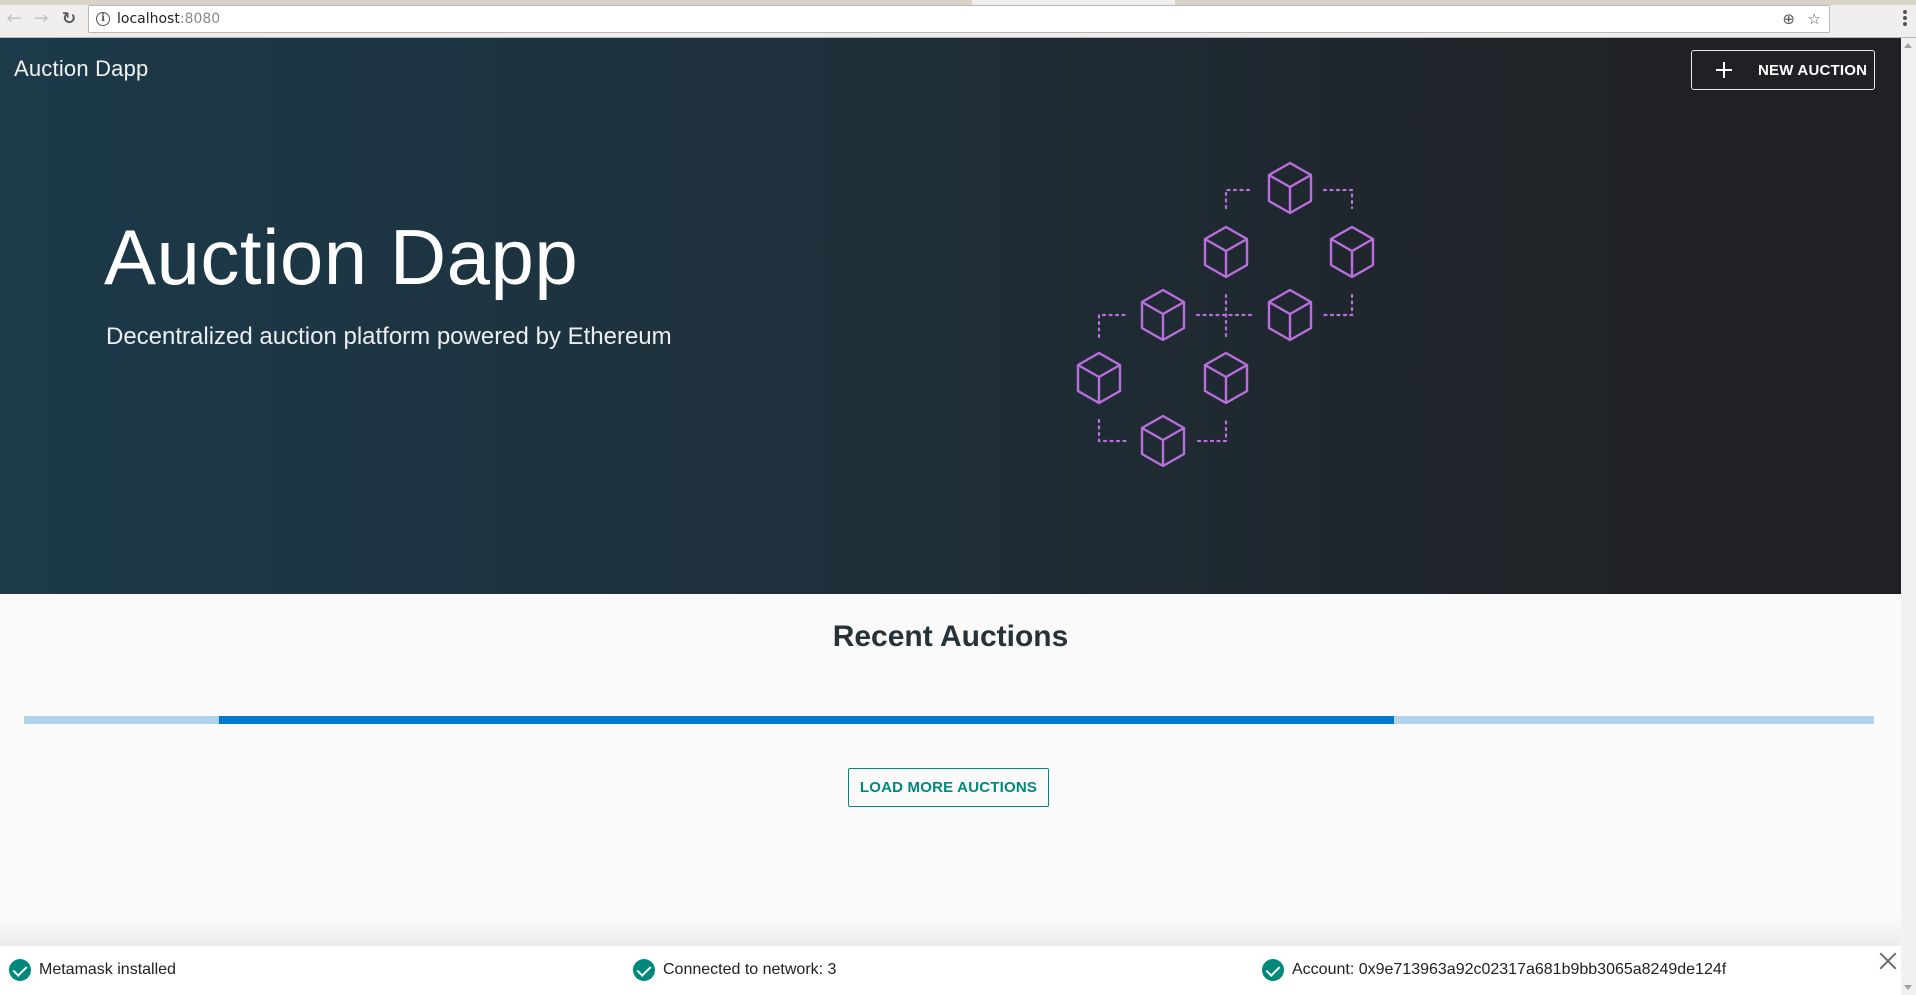 The image size is (1916, 995). Describe the element at coordinates (1788, 19) in the screenshot. I see `zoom-in-icon: ⊕` at that location.